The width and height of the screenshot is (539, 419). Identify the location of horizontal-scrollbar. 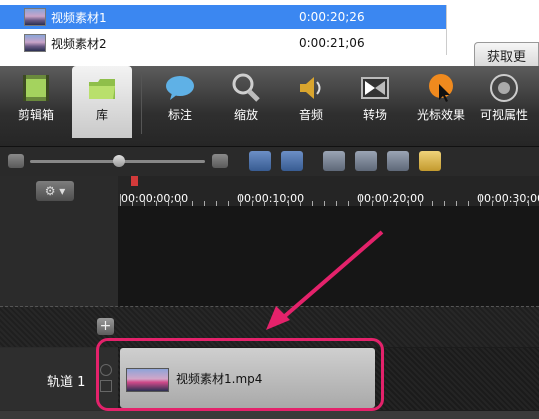
(269, 415).